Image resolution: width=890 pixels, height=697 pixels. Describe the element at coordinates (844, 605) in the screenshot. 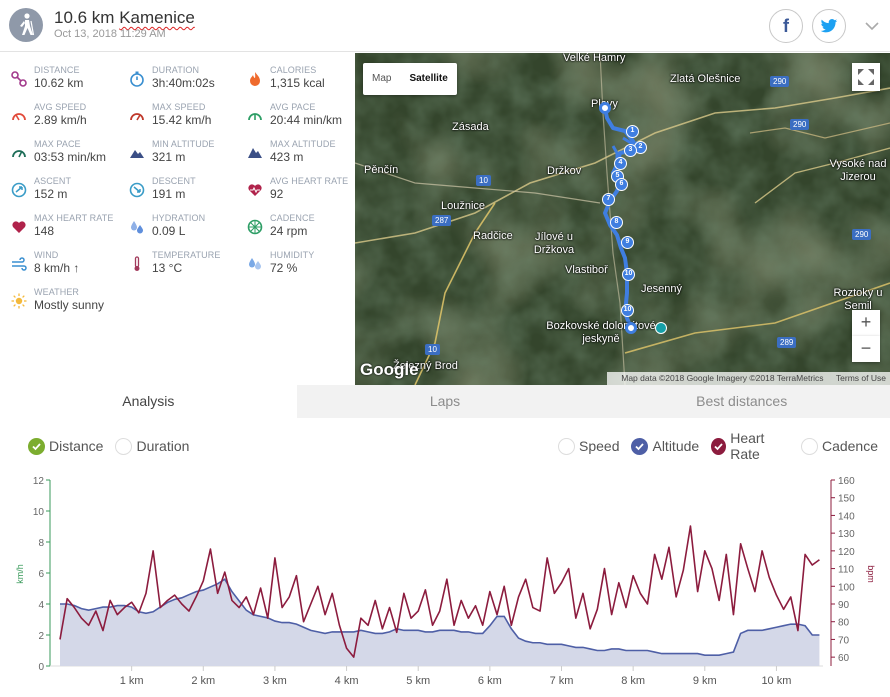

I see `right-tick-label: 90` at that location.